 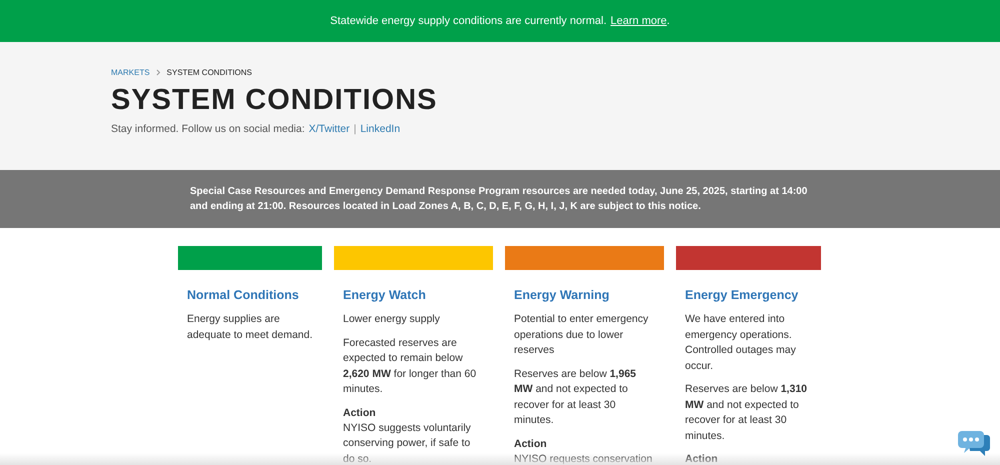 I want to click on level-description: Reserves are below 1,310 MW and not expected to recover for at least 30 minutes., so click(x=746, y=413).